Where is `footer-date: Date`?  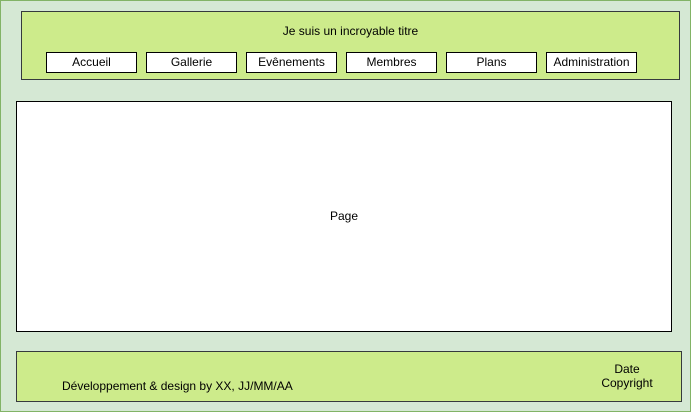
footer-date: Date is located at coordinates (627, 369).